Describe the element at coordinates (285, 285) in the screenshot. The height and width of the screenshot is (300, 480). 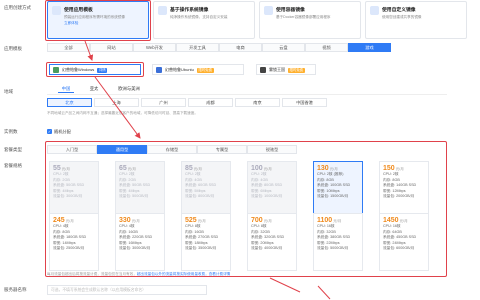
I see `arrow-down` at that location.